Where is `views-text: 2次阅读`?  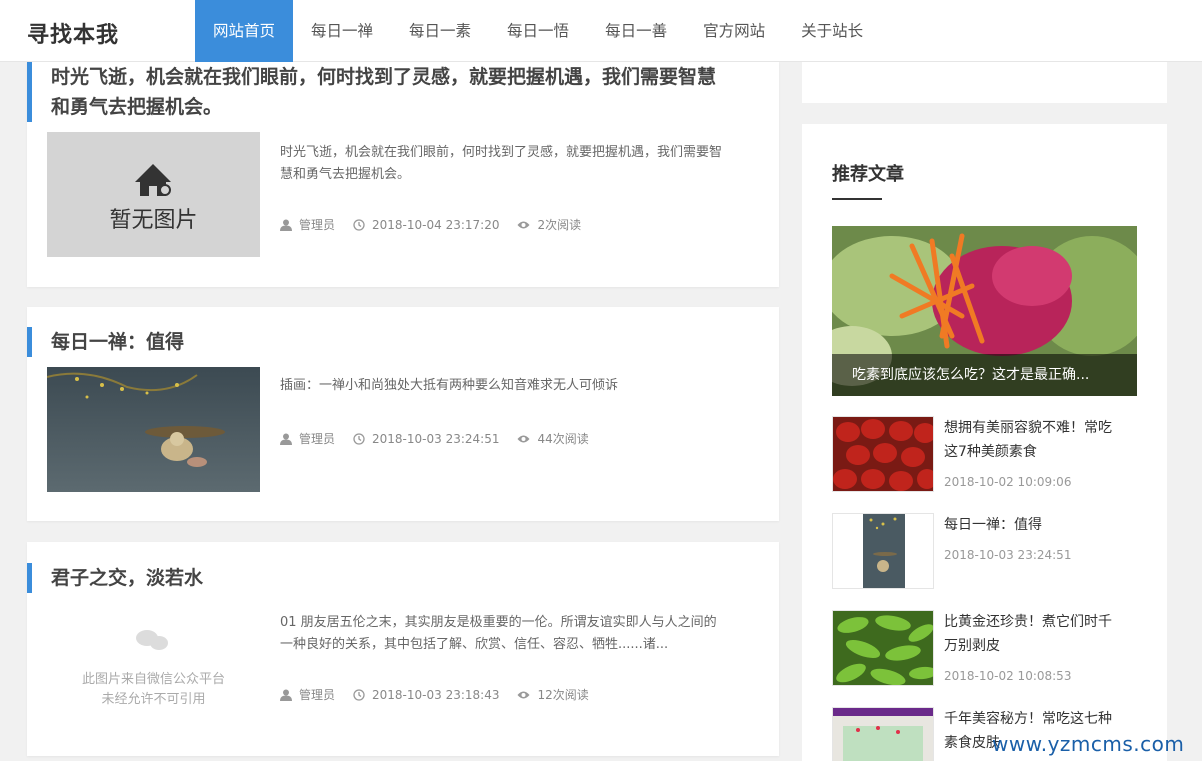
views-text: 2次阅读 is located at coordinates (559, 225).